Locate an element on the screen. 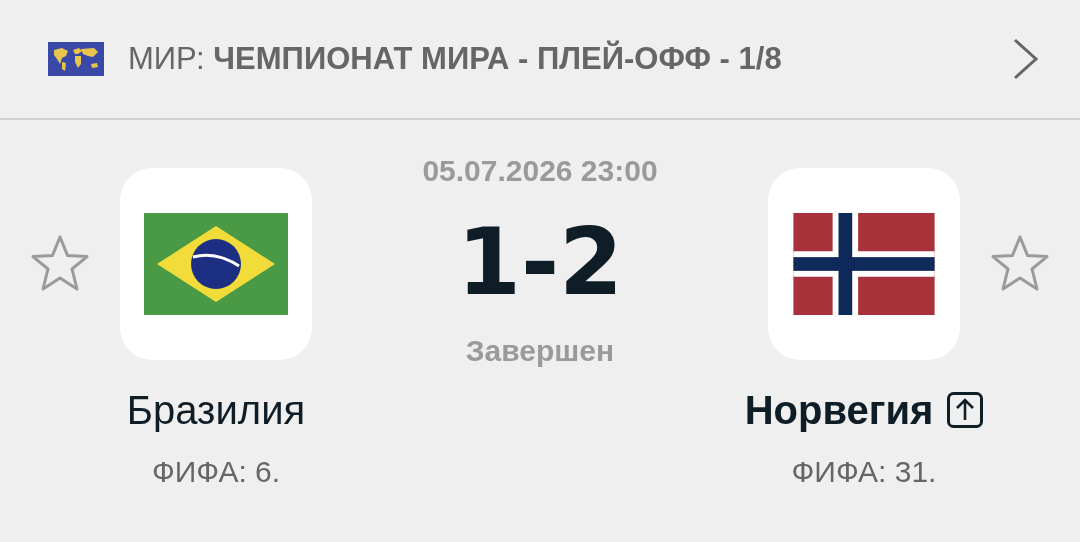  fifa-rank: ФИФА: 6. is located at coordinates (216, 472).